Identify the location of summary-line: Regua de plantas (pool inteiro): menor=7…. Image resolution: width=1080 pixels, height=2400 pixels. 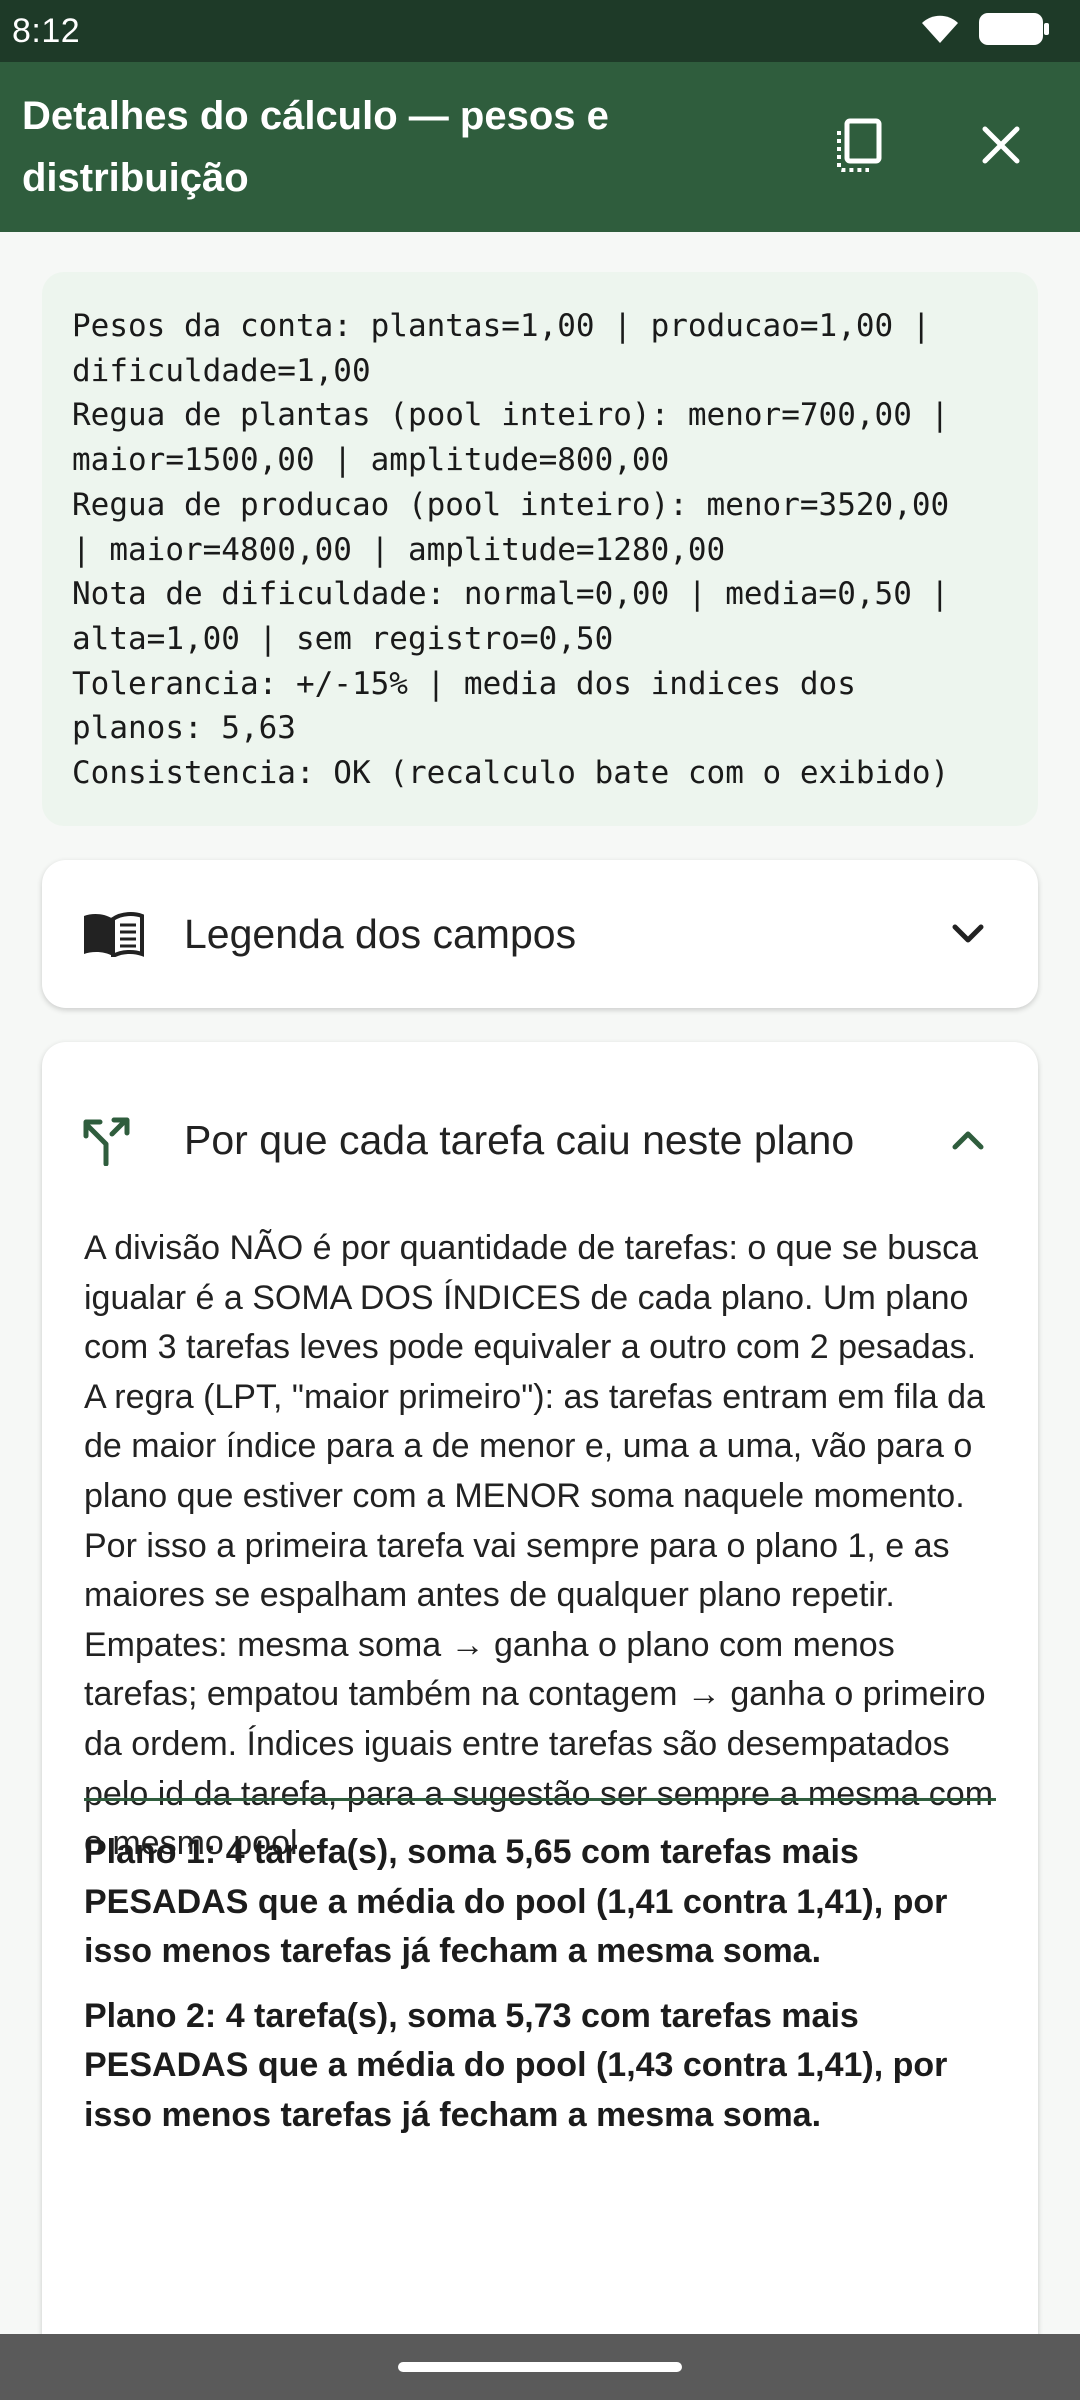
(511, 415).